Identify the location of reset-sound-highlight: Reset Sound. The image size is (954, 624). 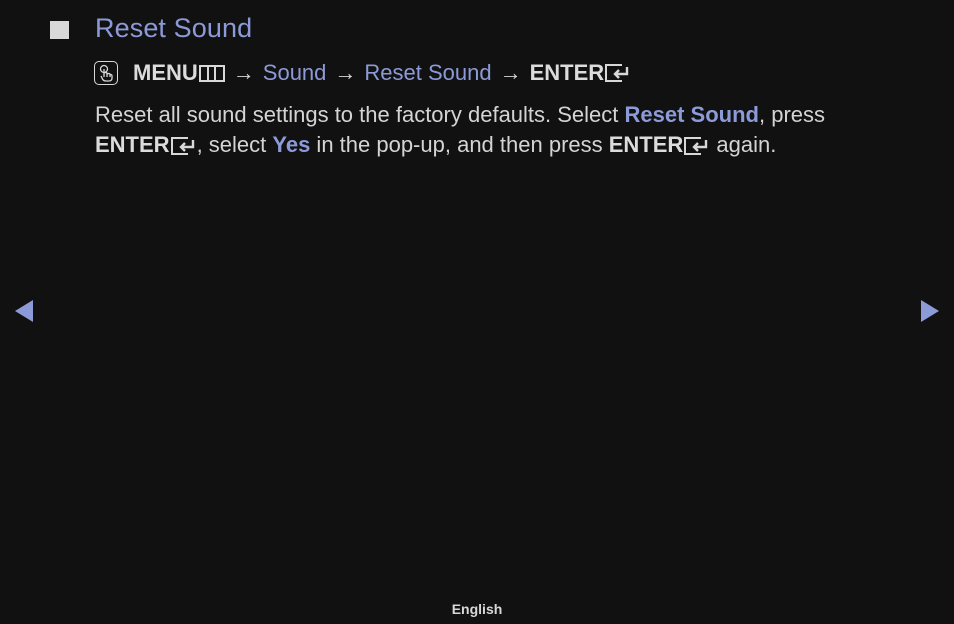
(692, 114).